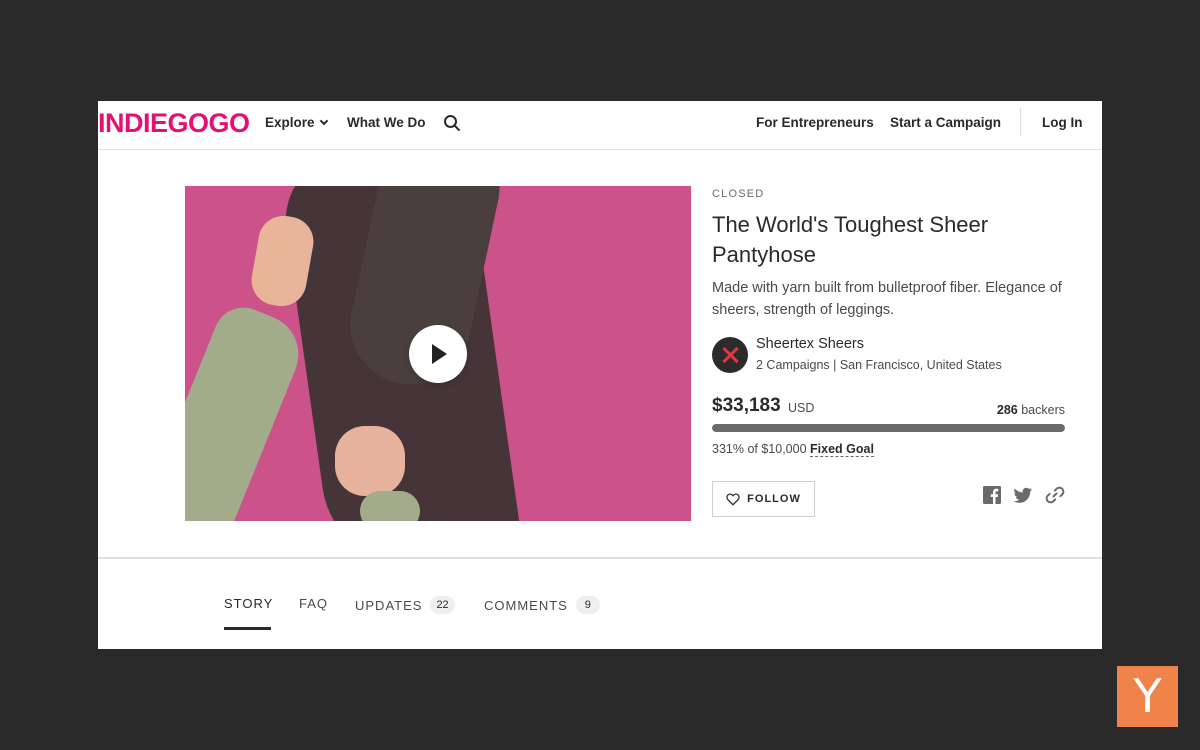 The height and width of the screenshot is (750, 1200). Describe the element at coordinates (733, 499) in the screenshot. I see `heart-icon` at that location.